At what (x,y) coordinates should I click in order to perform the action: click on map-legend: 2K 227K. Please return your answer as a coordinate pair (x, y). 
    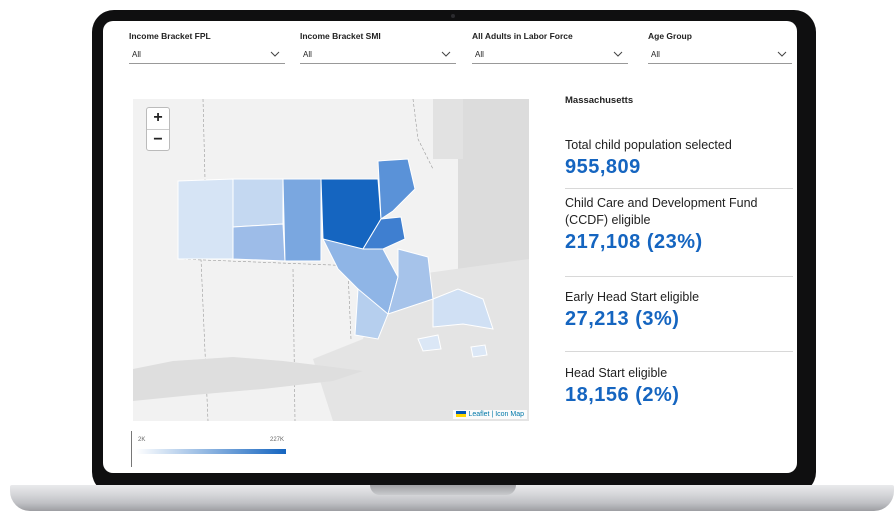
    Looking at the image, I should click on (208, 449).